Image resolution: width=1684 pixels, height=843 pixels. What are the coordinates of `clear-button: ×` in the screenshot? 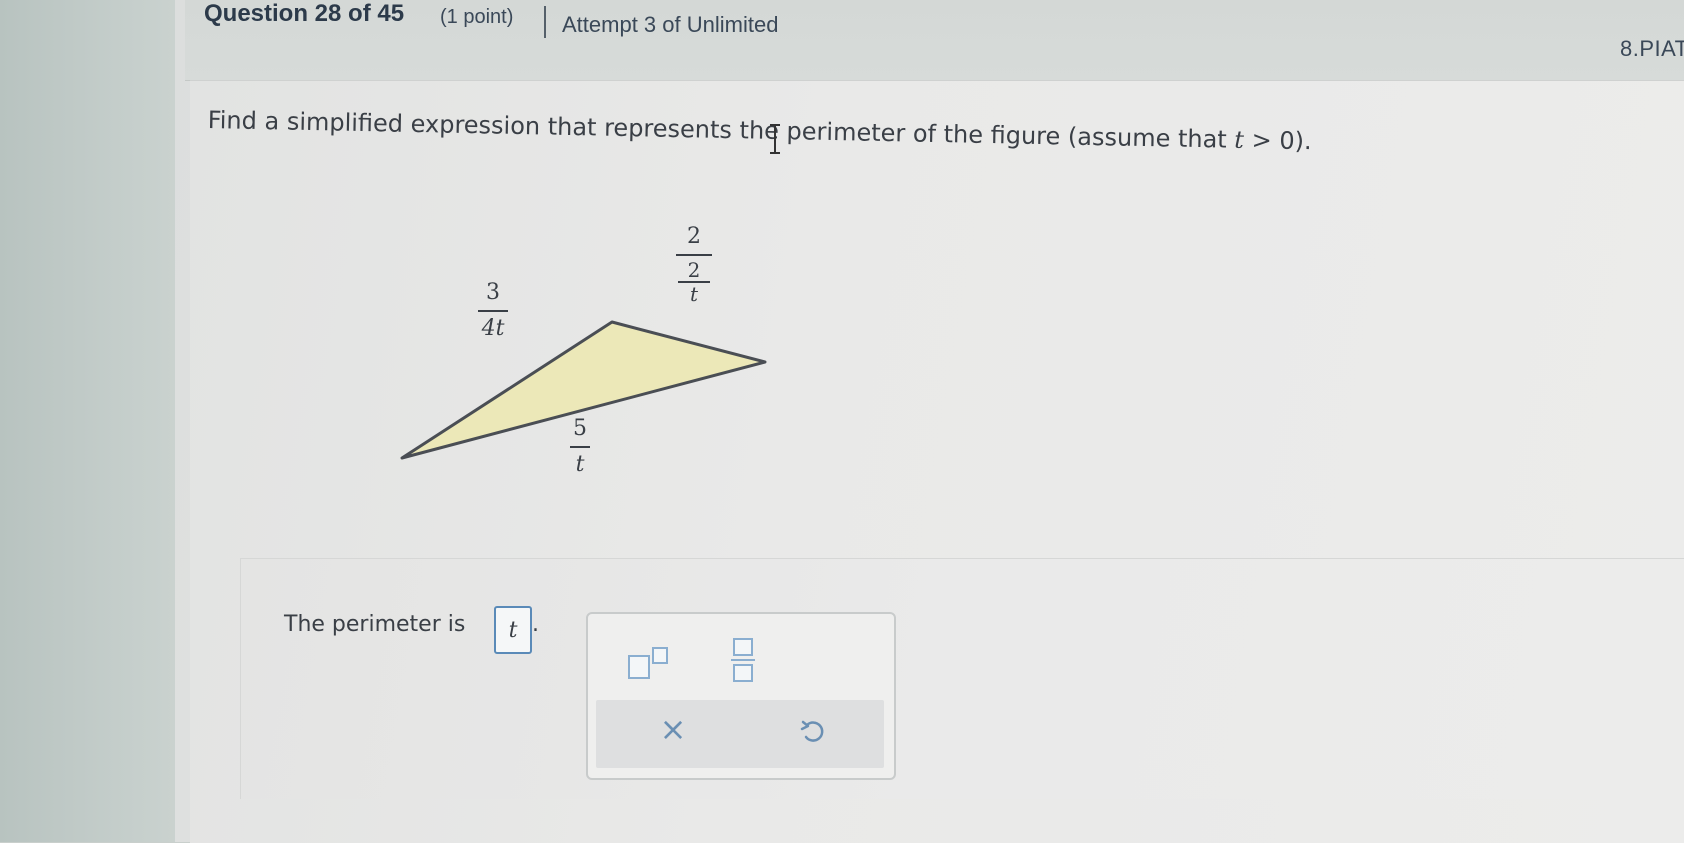 It's located at (673, 729).